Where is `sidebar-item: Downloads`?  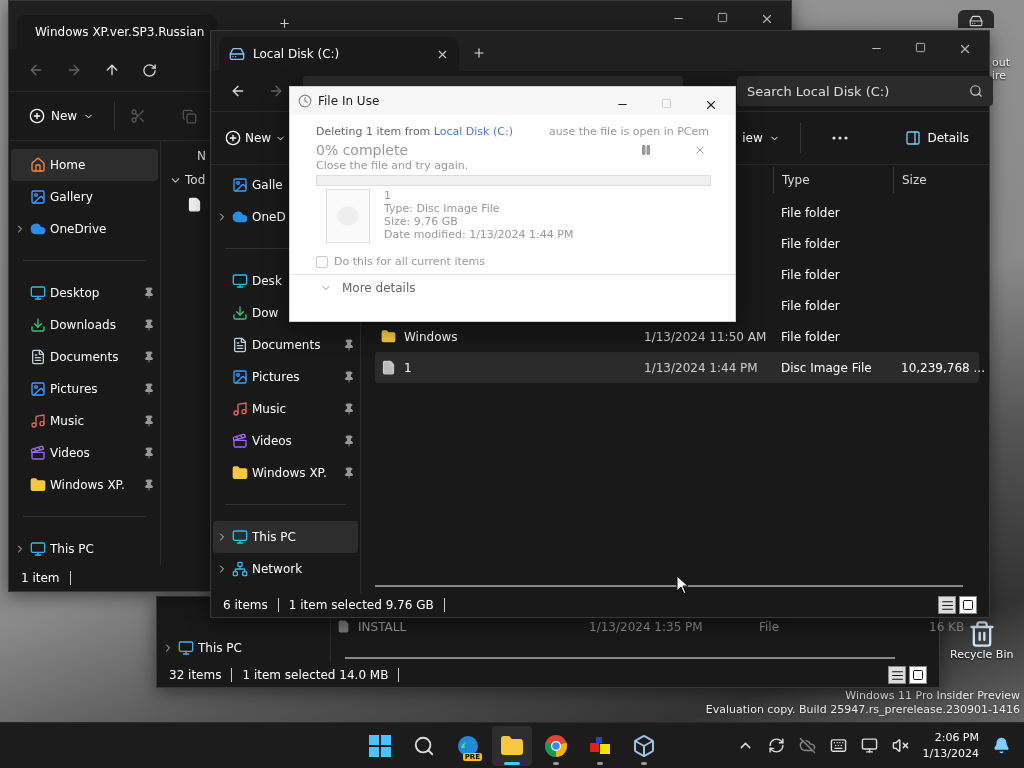 sidebar-item: Downloads is located at coordinates (84, 325).